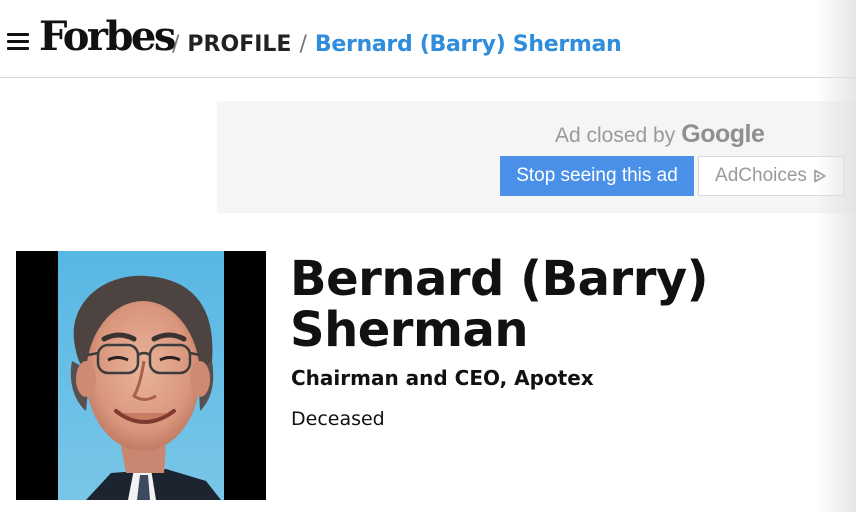  I want to click on adchoices-button: AdChoices, so click(771, 176).